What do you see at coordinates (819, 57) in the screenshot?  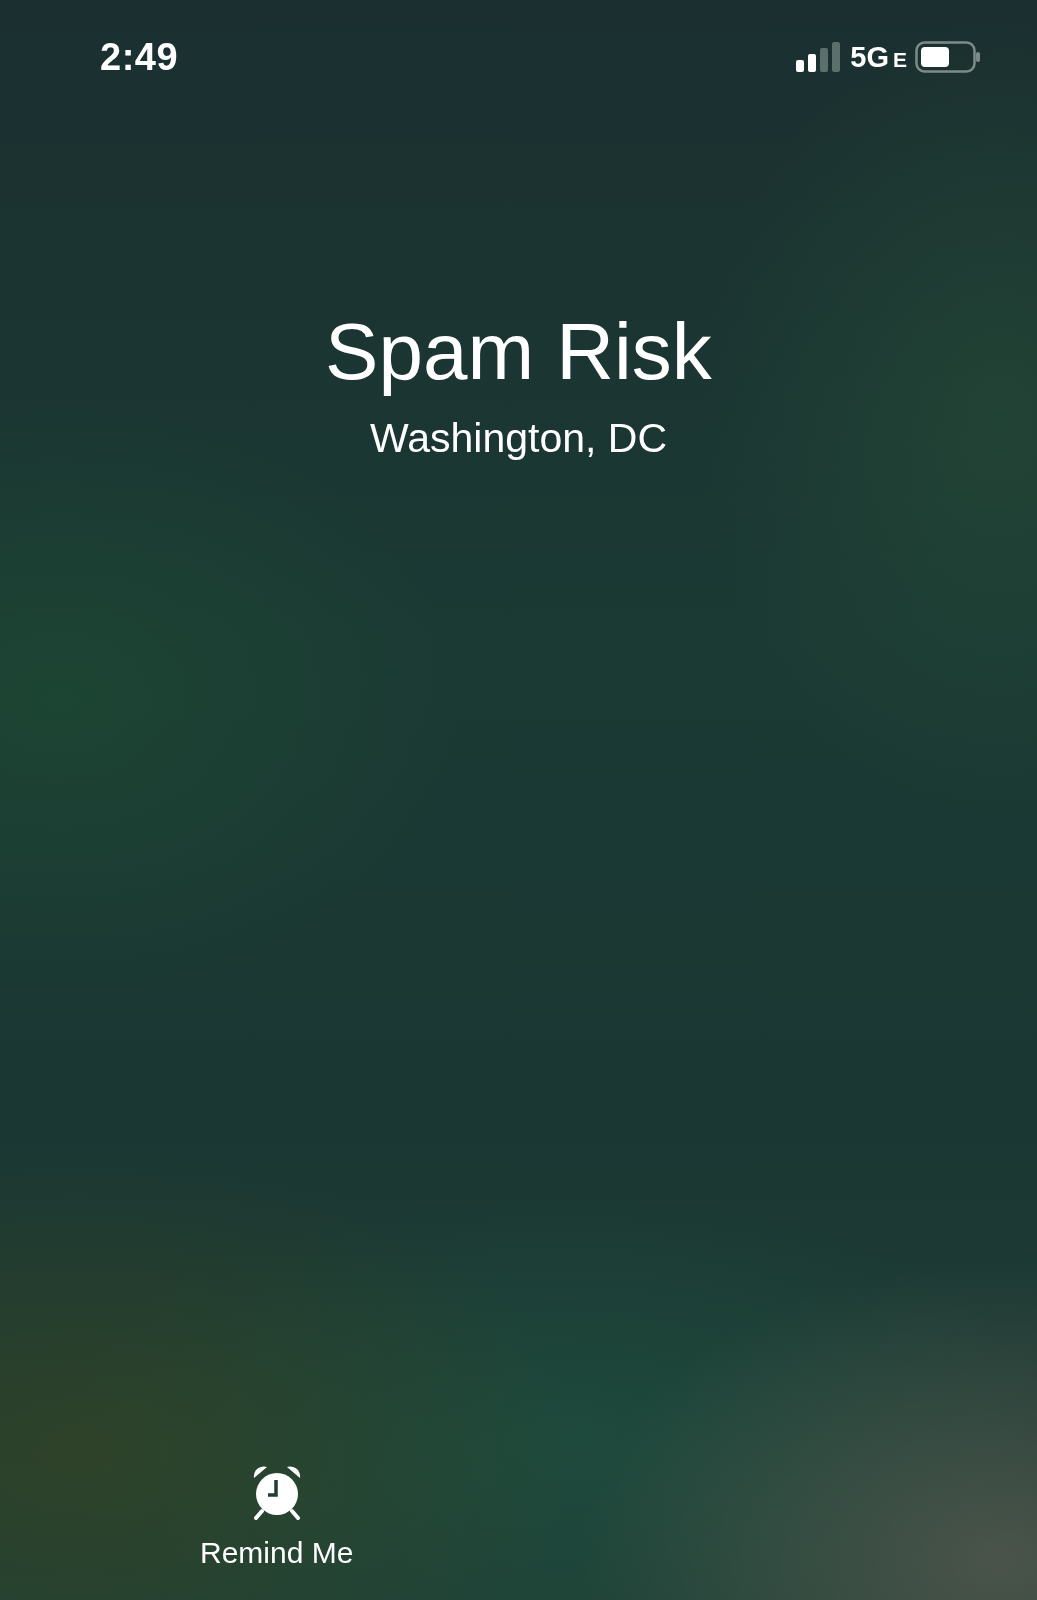 I see `signal-icon` at bounding box center [819, 57].